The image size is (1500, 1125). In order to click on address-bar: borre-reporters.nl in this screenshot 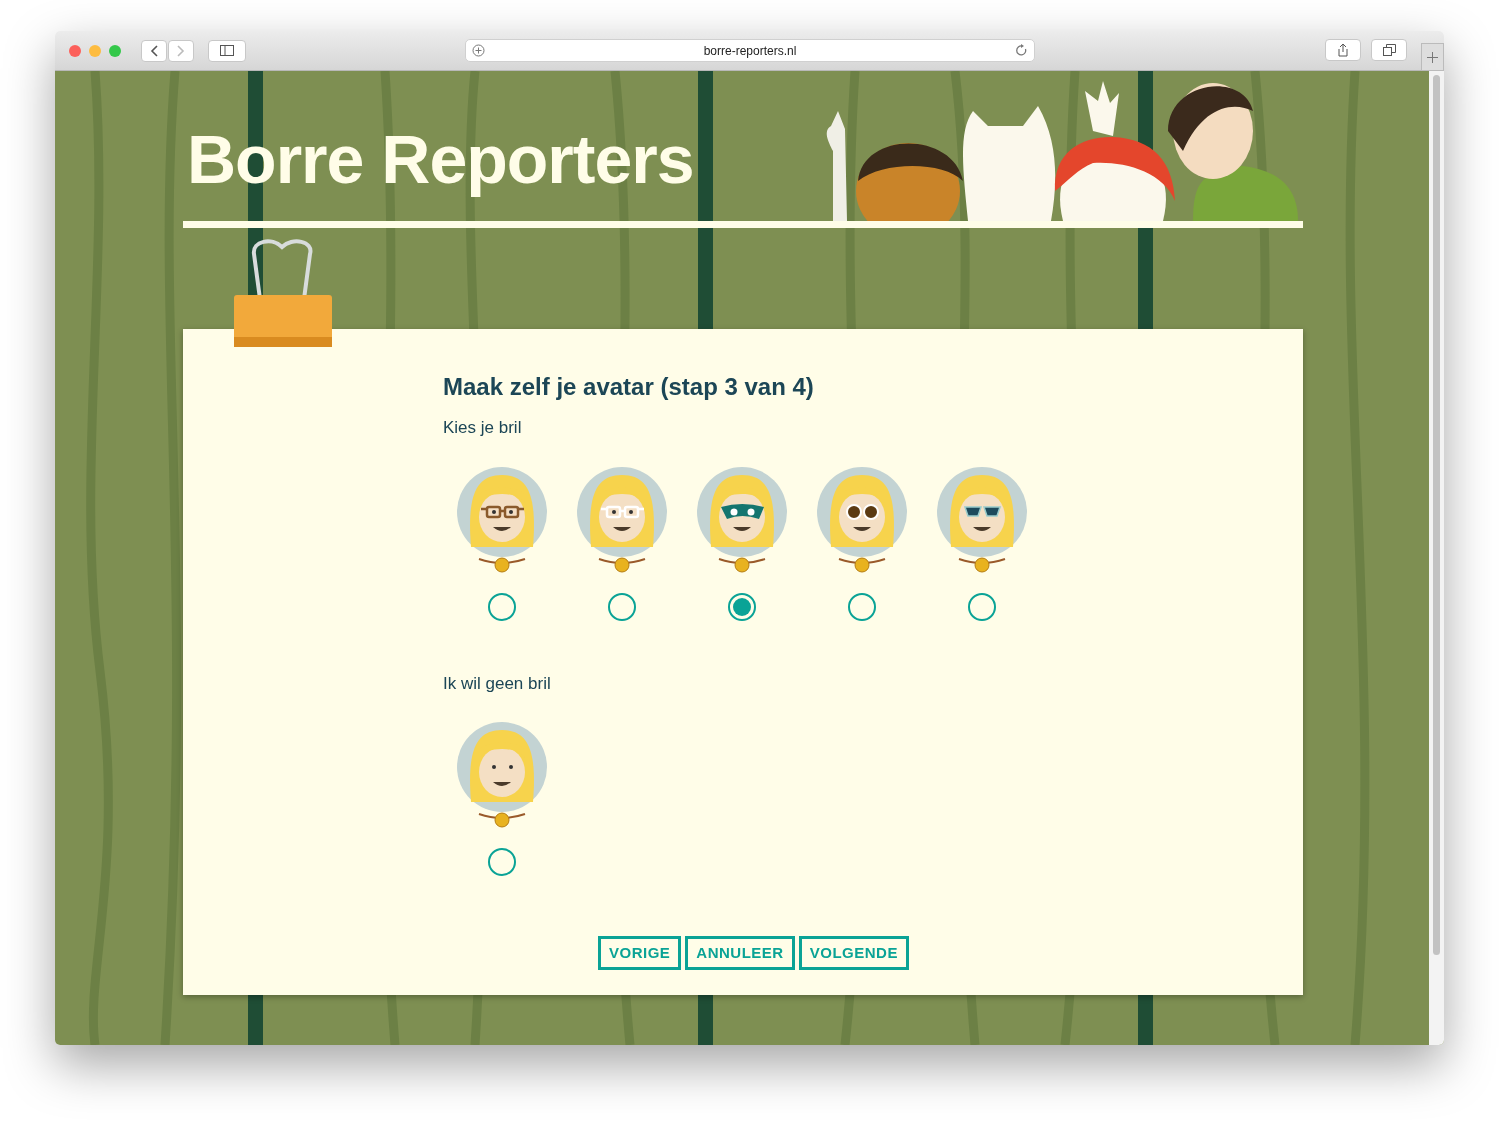, I will do `click(750, 50)`.